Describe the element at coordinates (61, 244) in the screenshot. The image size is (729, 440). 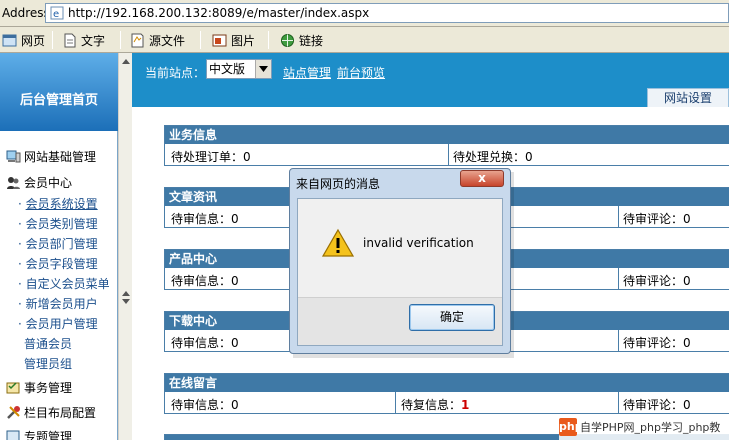
I see `sidebar-item-label: 会员部门管理` at that location.